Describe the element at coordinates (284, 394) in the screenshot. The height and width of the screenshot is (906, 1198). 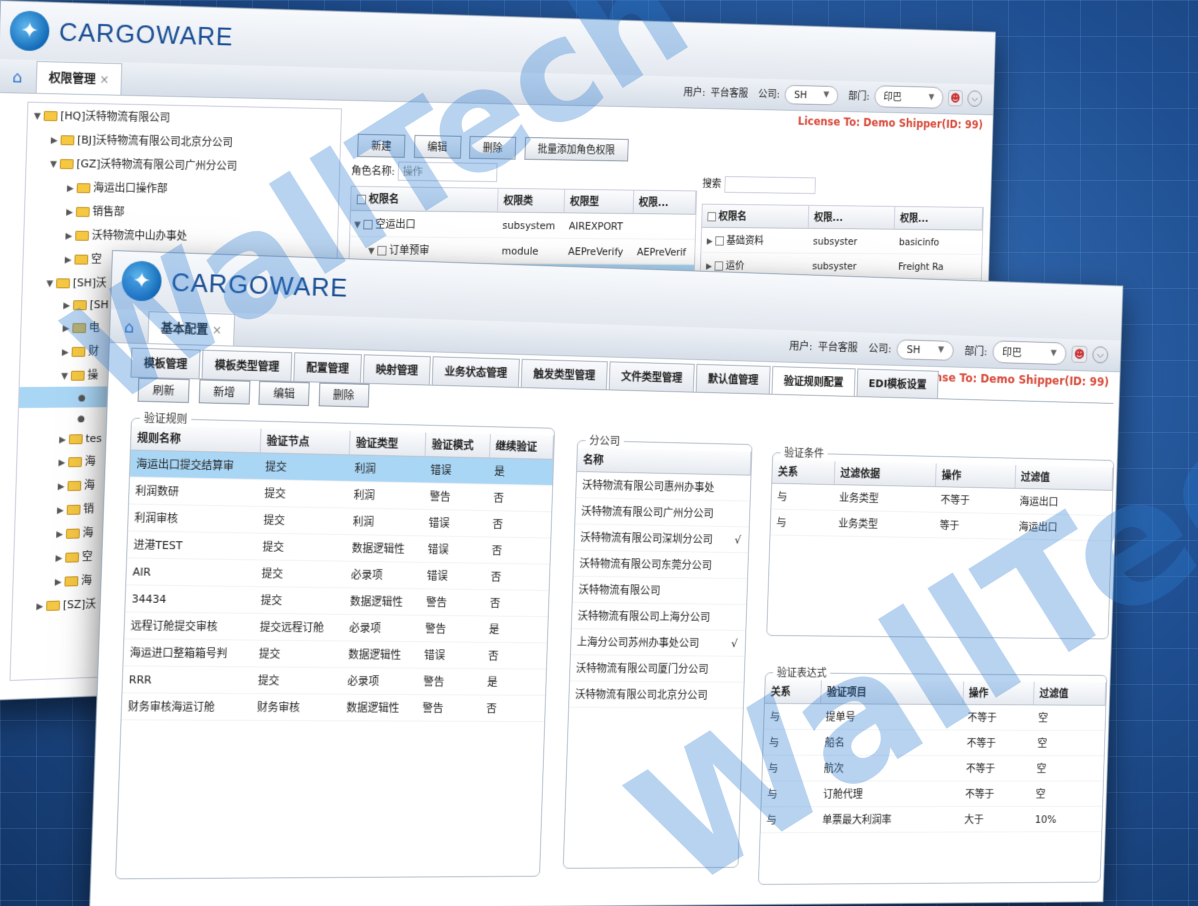
I see `edit-button: 编辑` at that location.